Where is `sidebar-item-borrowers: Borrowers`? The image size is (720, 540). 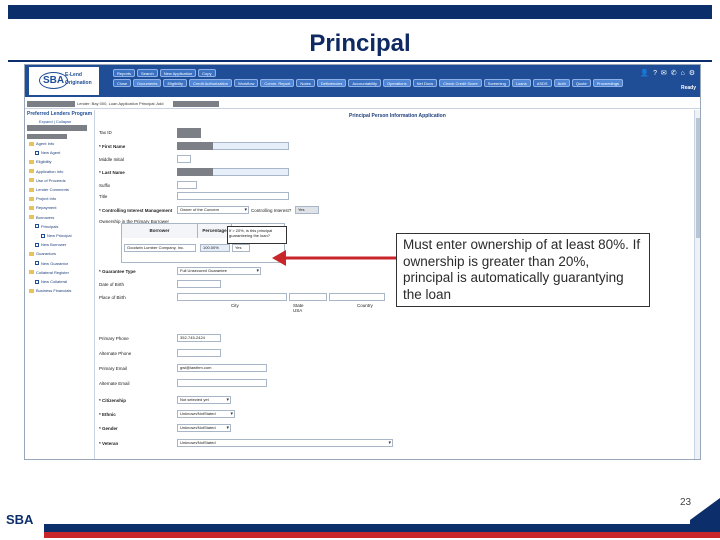
sidebar-item-borrowers: Borrowers is located at coordinates (41, 217).